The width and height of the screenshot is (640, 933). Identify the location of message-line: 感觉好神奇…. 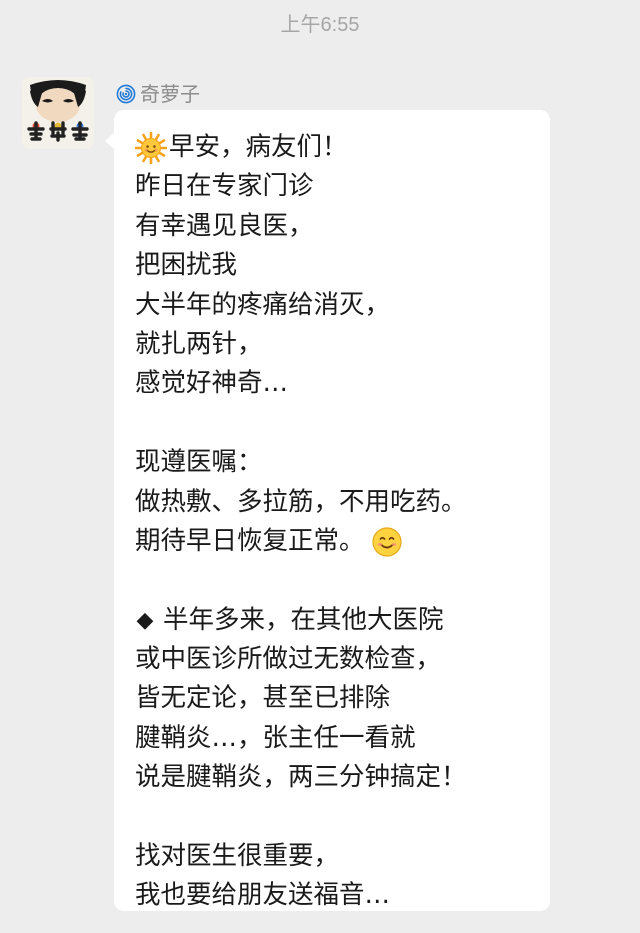
(340, 383).